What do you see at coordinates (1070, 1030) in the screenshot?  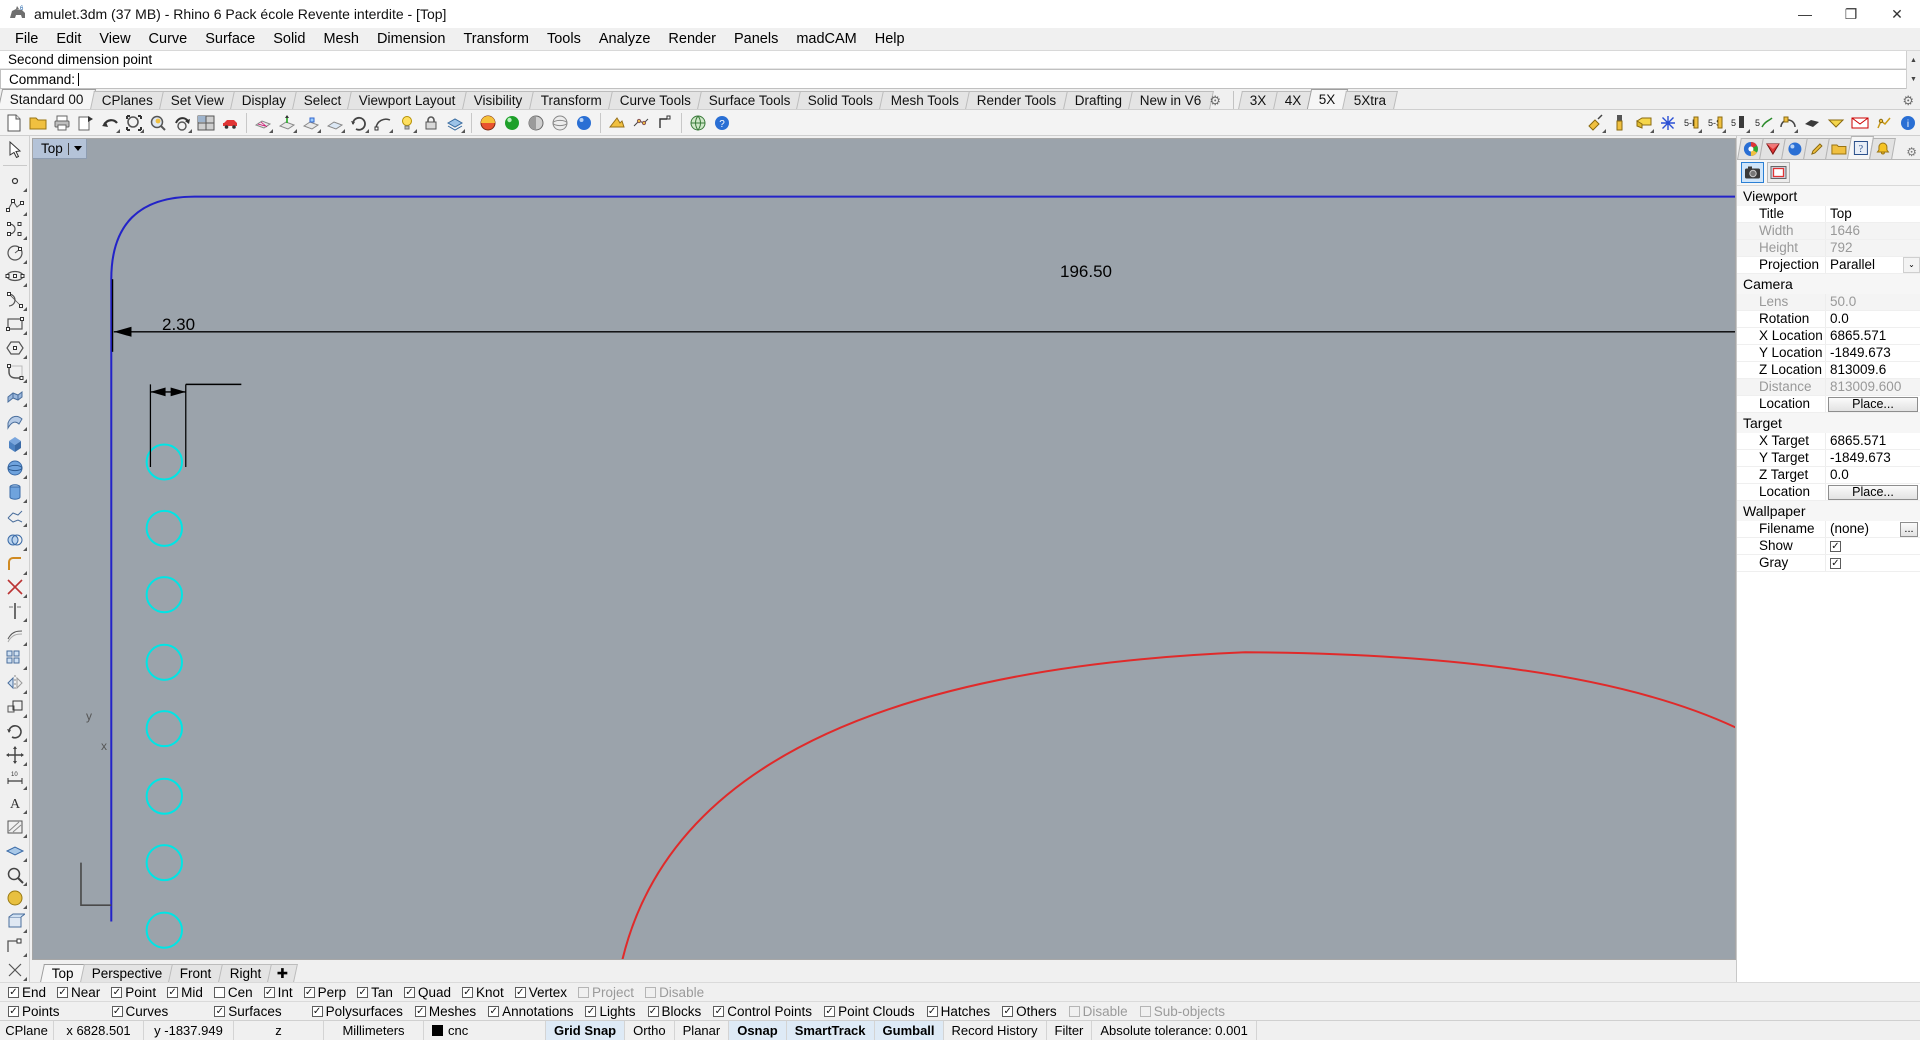 I see `status-toggle-filter: Filter` at bounding box center [1070, 1030].